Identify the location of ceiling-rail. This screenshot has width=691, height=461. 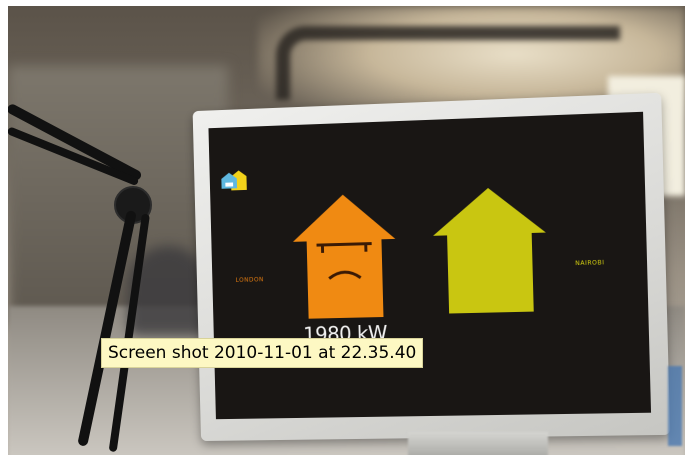
(448, 63).